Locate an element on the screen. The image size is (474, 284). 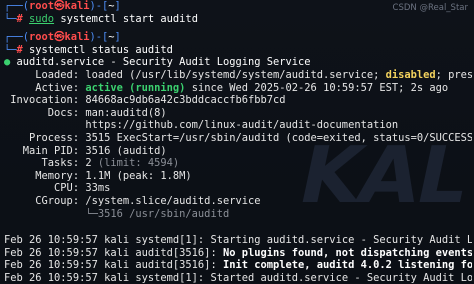
tasks-line: Tasks: 2 (limit: 4594) is located at coordinates (92, 163).